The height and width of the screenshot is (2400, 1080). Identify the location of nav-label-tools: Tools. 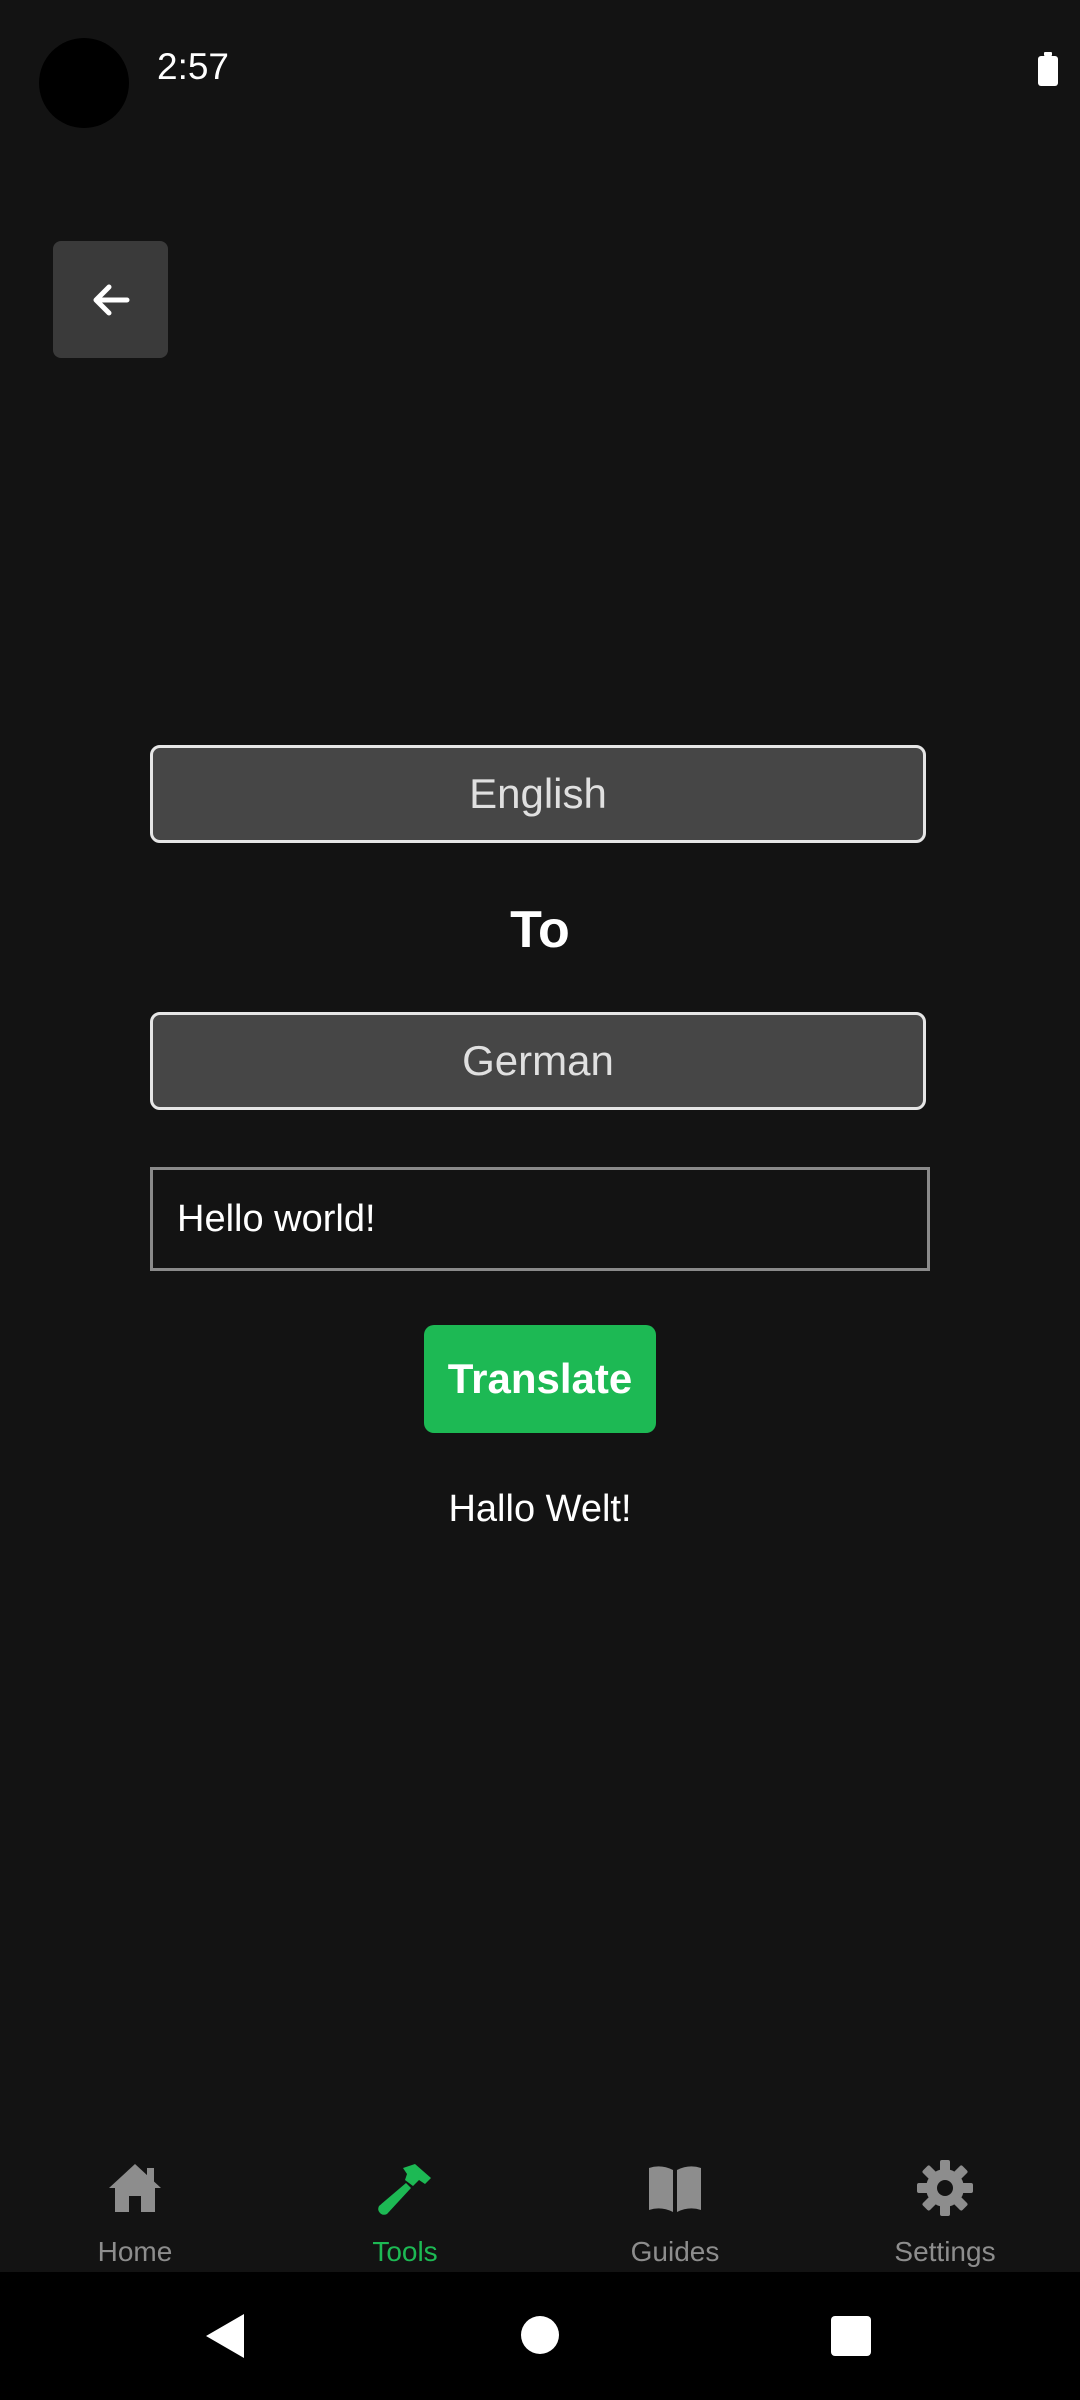
(405, 2251).